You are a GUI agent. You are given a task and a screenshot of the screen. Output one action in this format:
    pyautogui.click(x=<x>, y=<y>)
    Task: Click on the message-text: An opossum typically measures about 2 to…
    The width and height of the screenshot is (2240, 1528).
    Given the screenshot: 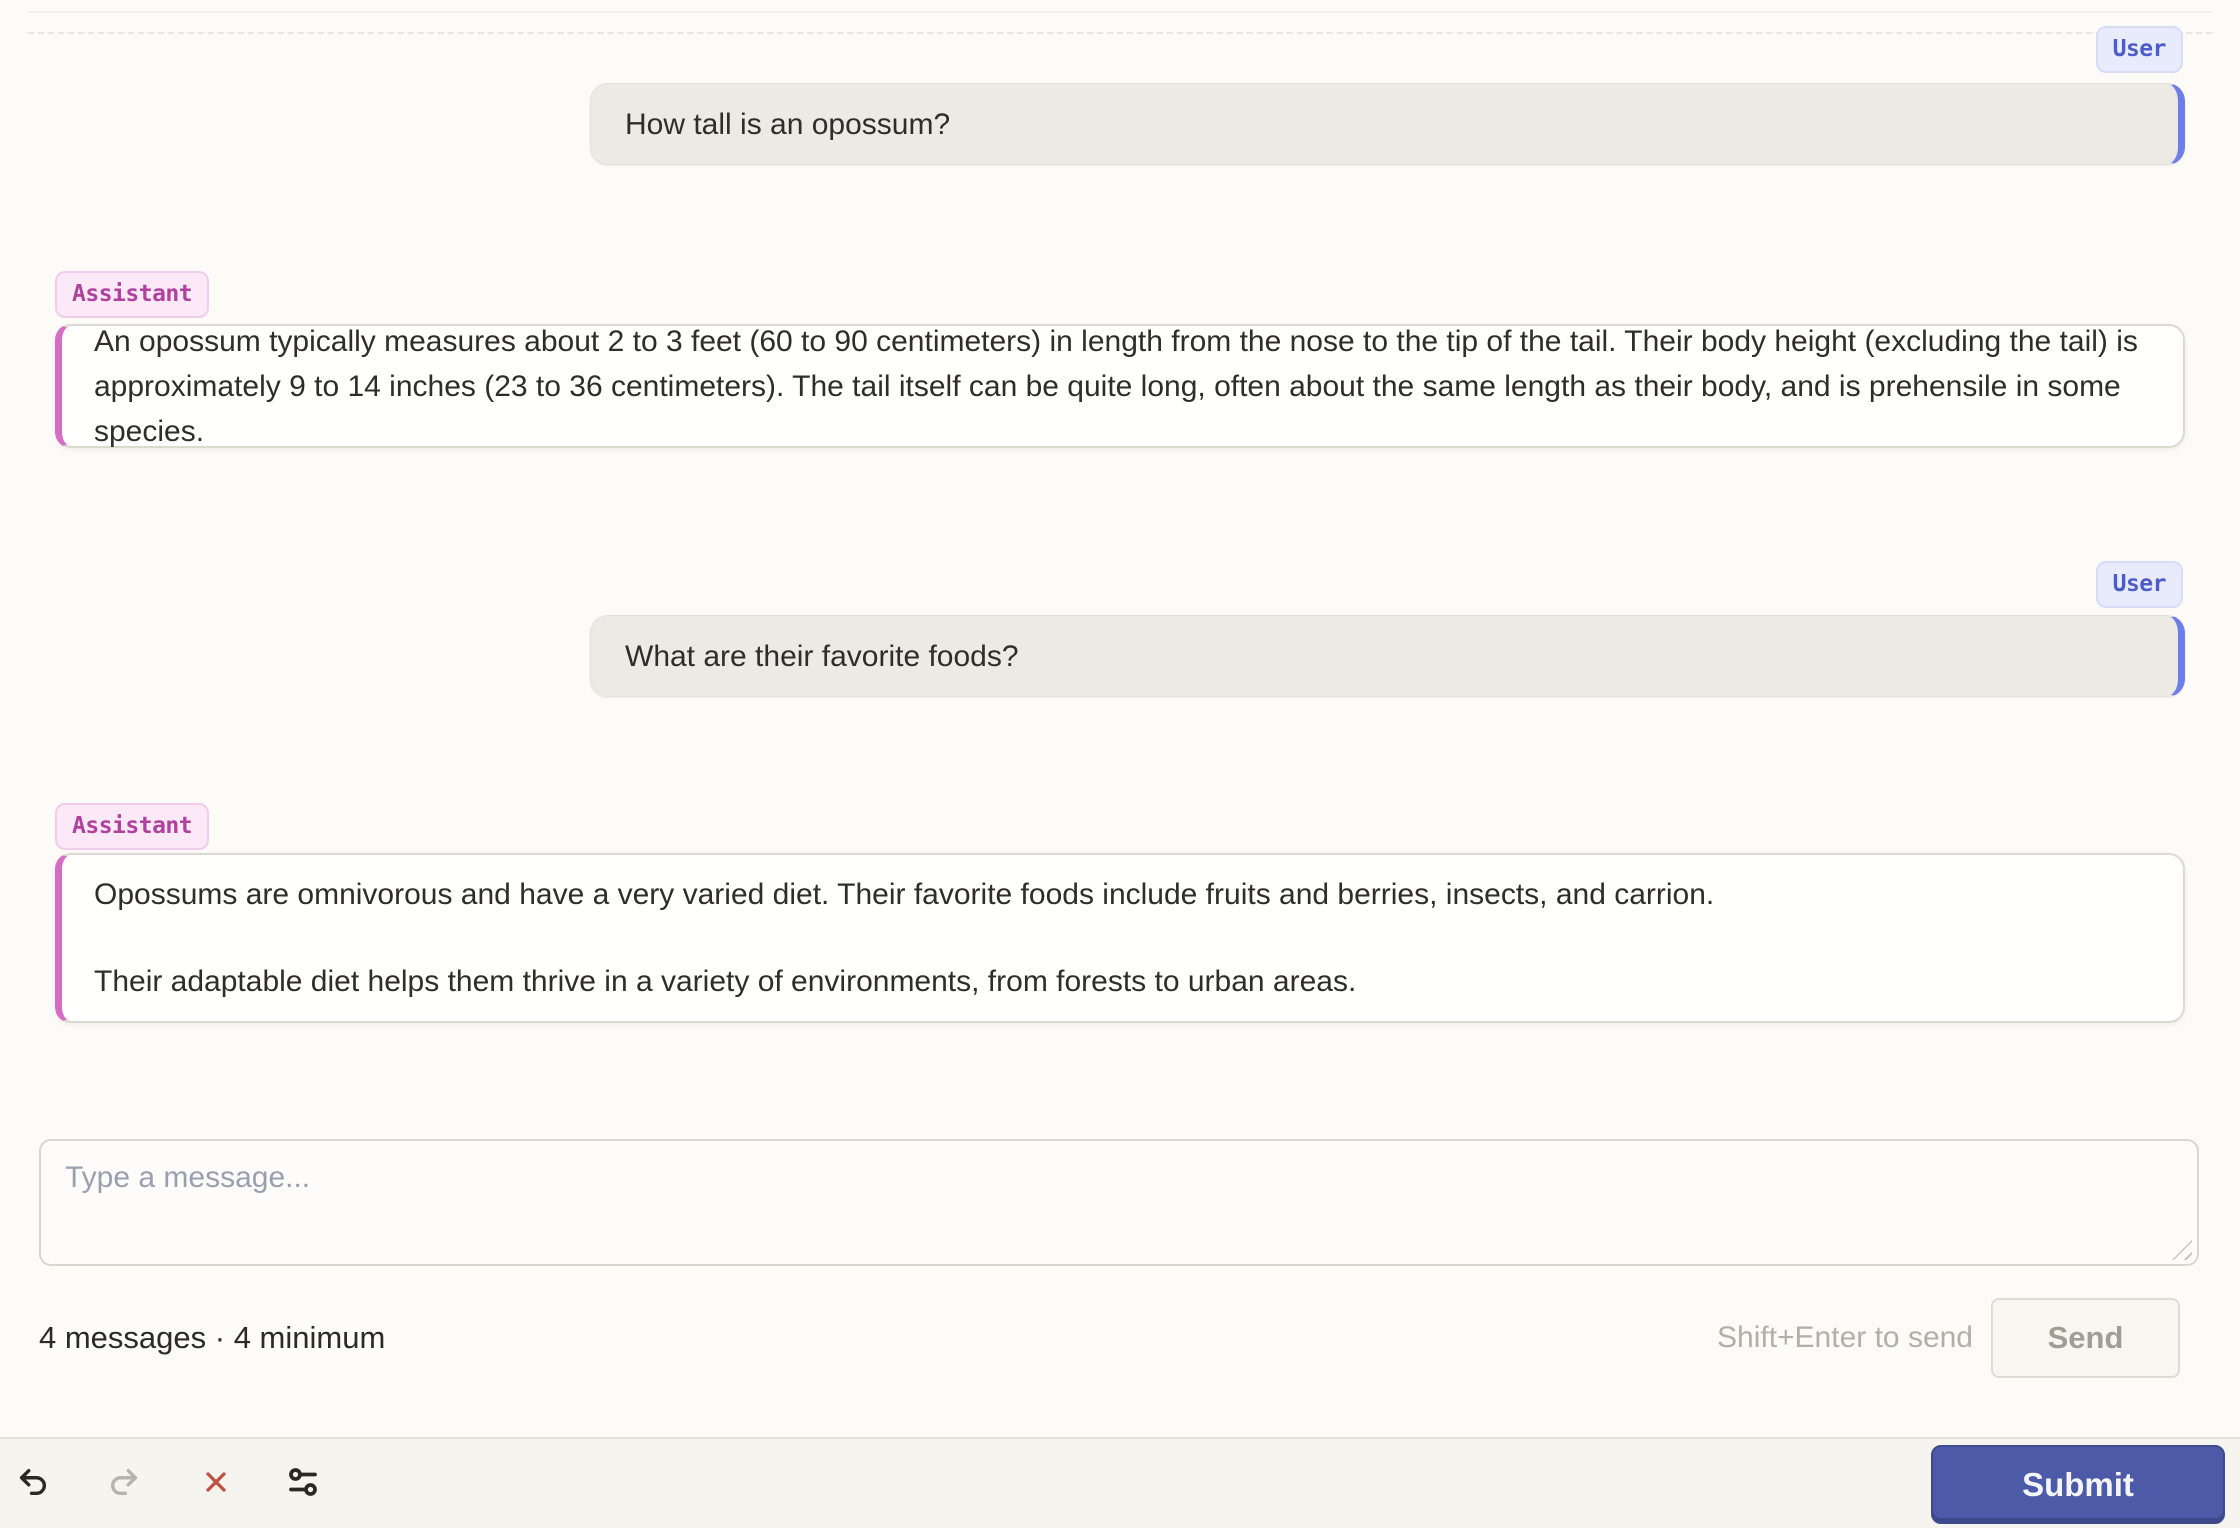 What is the action you would take?
    pyautogui.click(x=1116, y=386)
    